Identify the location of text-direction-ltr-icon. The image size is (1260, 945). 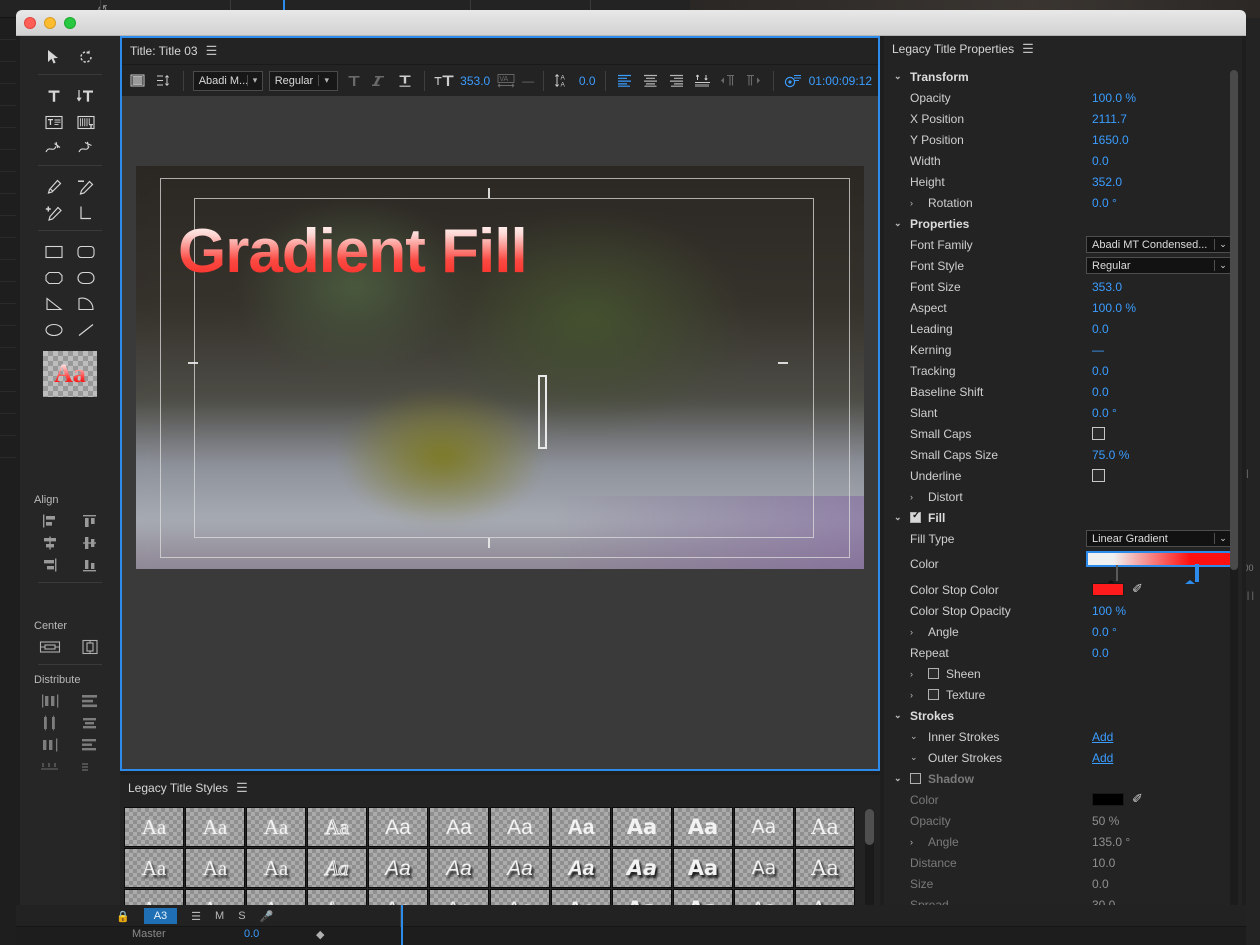
(728, 81).